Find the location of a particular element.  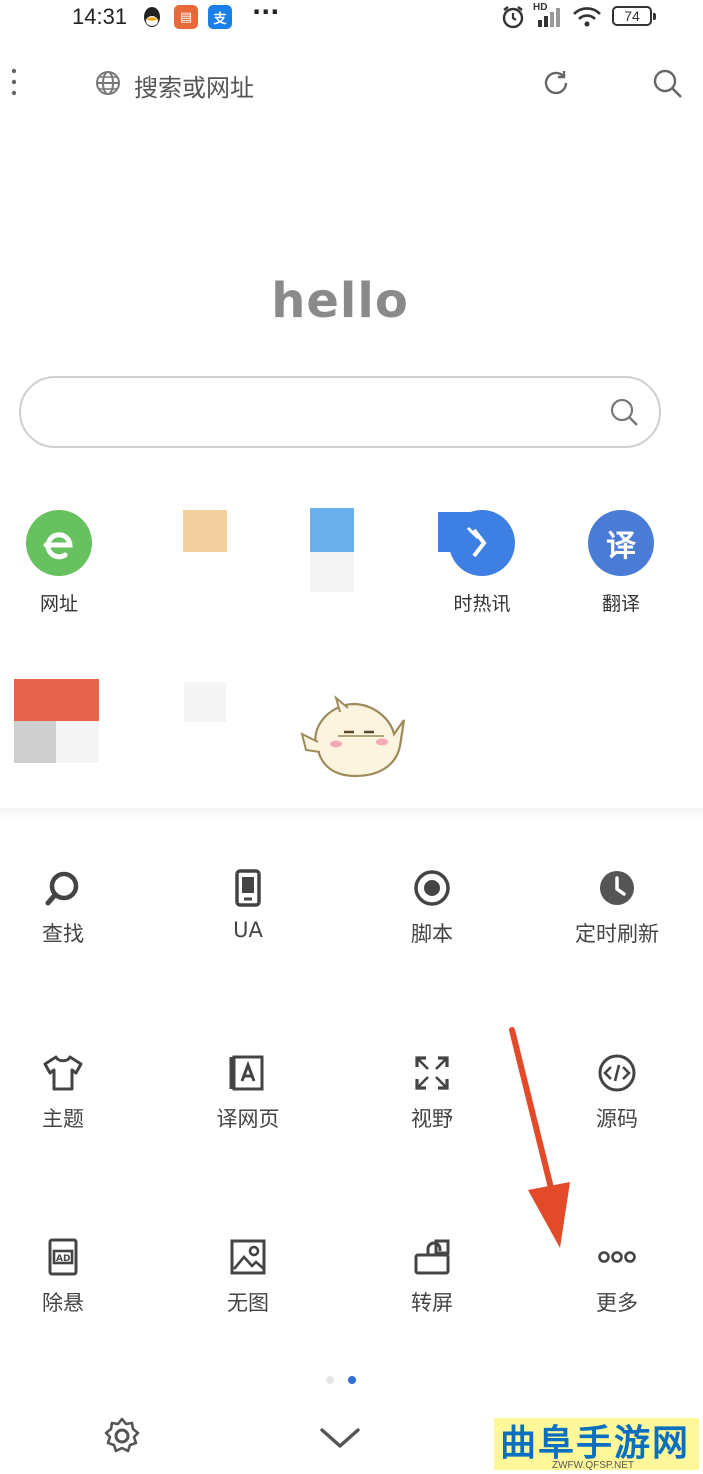

refresh-icon is located at coordinates (556, 85).